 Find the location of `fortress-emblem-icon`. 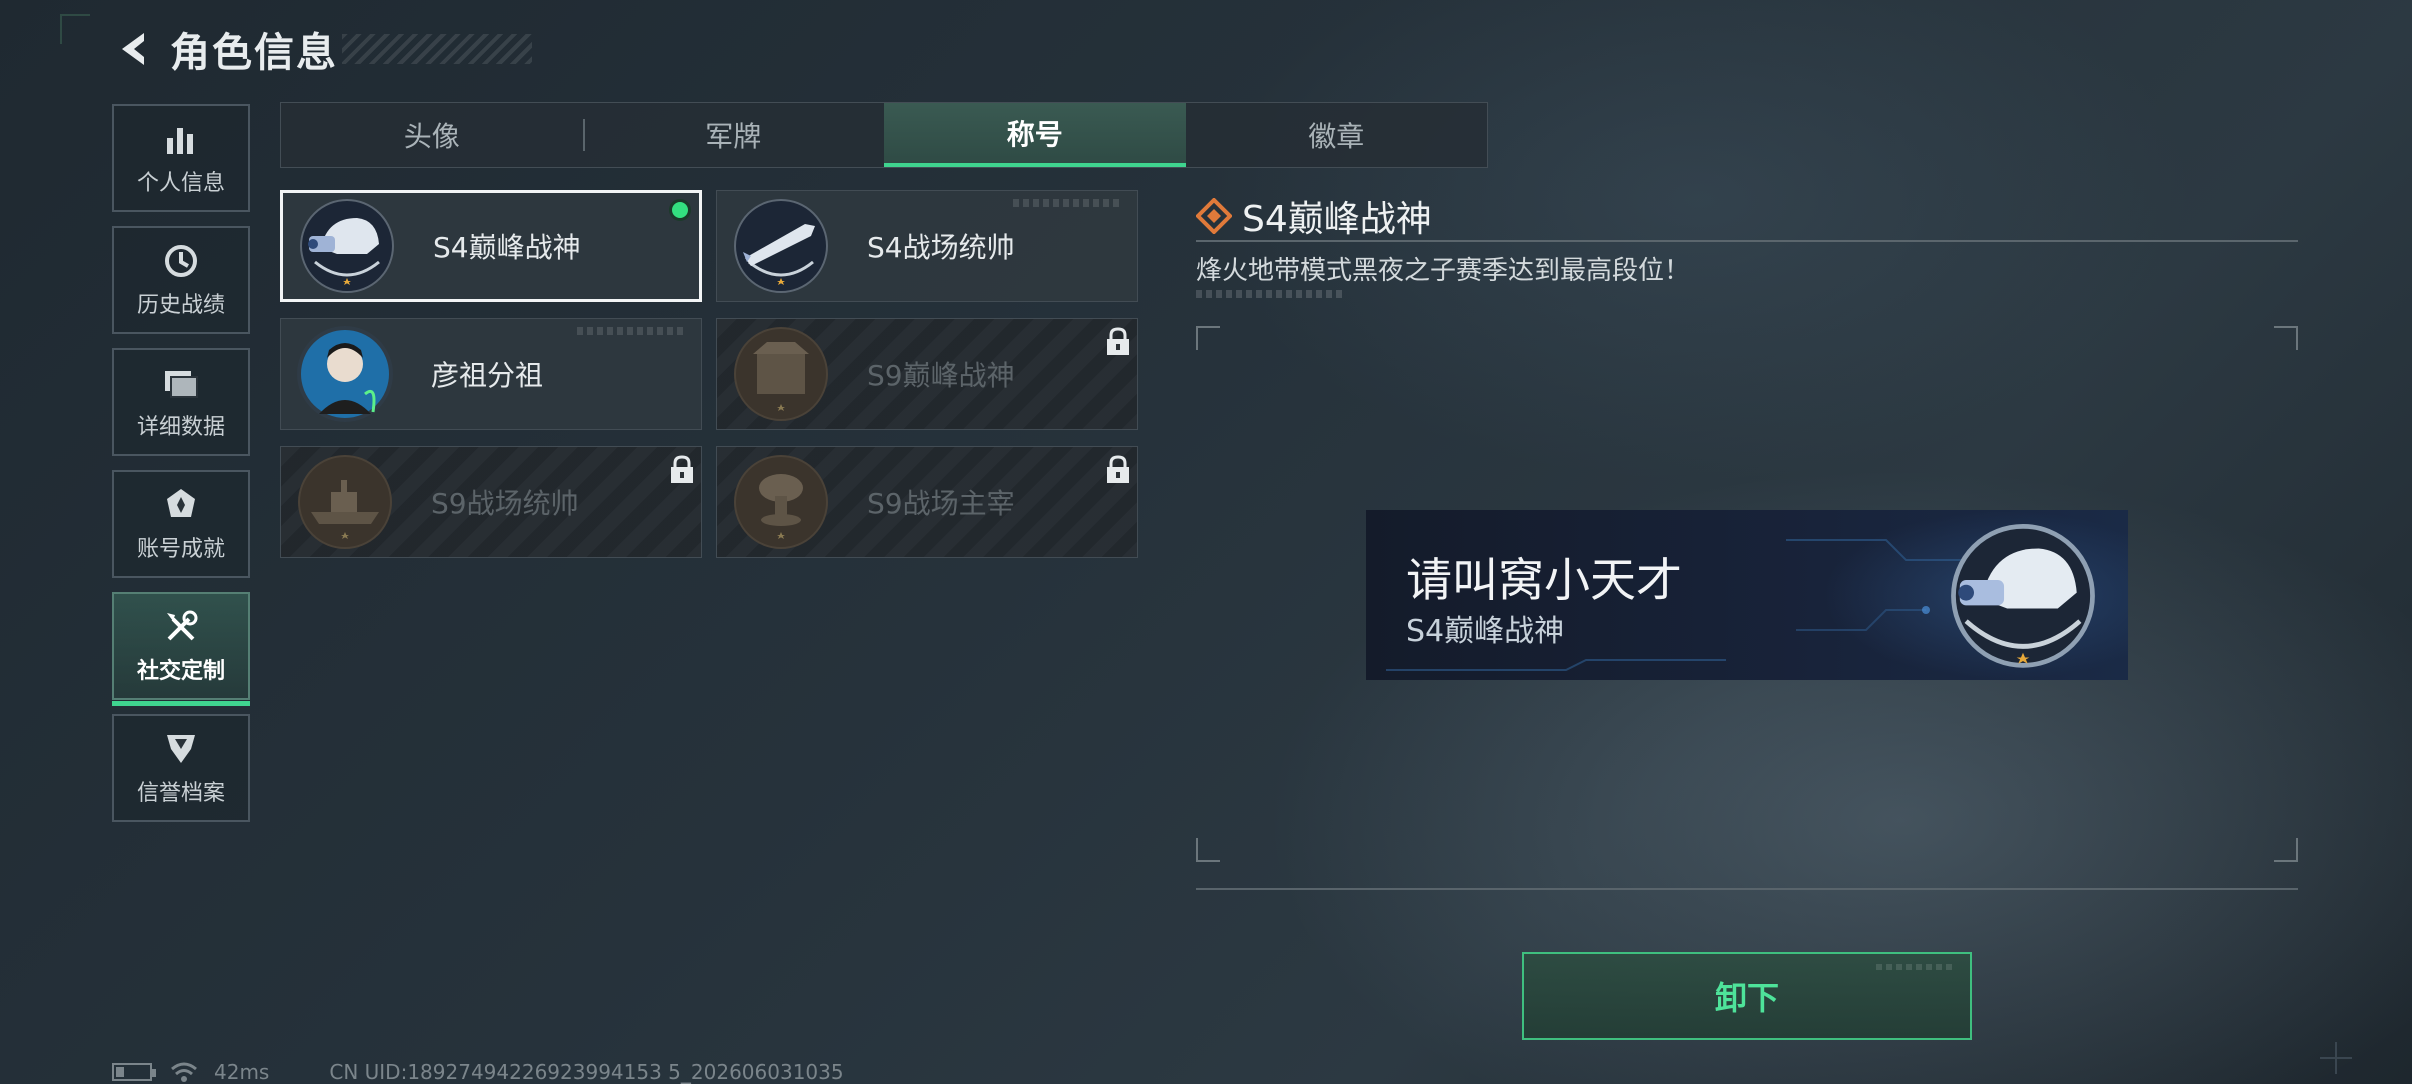

fortress-emblem-icon is located at coordinates (781, 374).